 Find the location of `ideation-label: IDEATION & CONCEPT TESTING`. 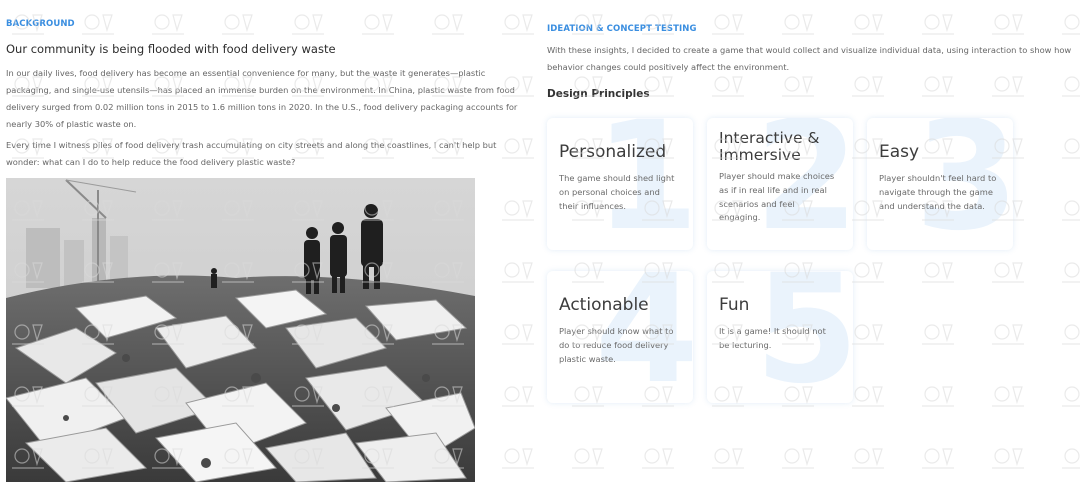

ideation-label: IDEATION & CONCEPT TESTING is located at coordinates (622, 29).